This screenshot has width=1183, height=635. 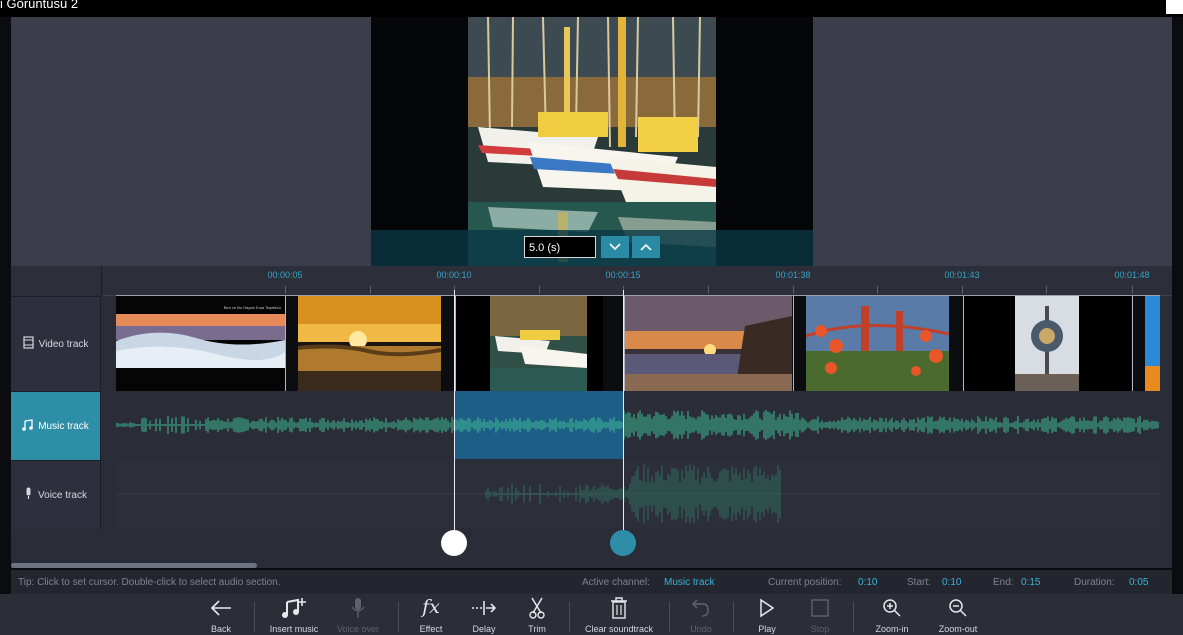 I want to click on undo-icon, so click(x=701, y=607).